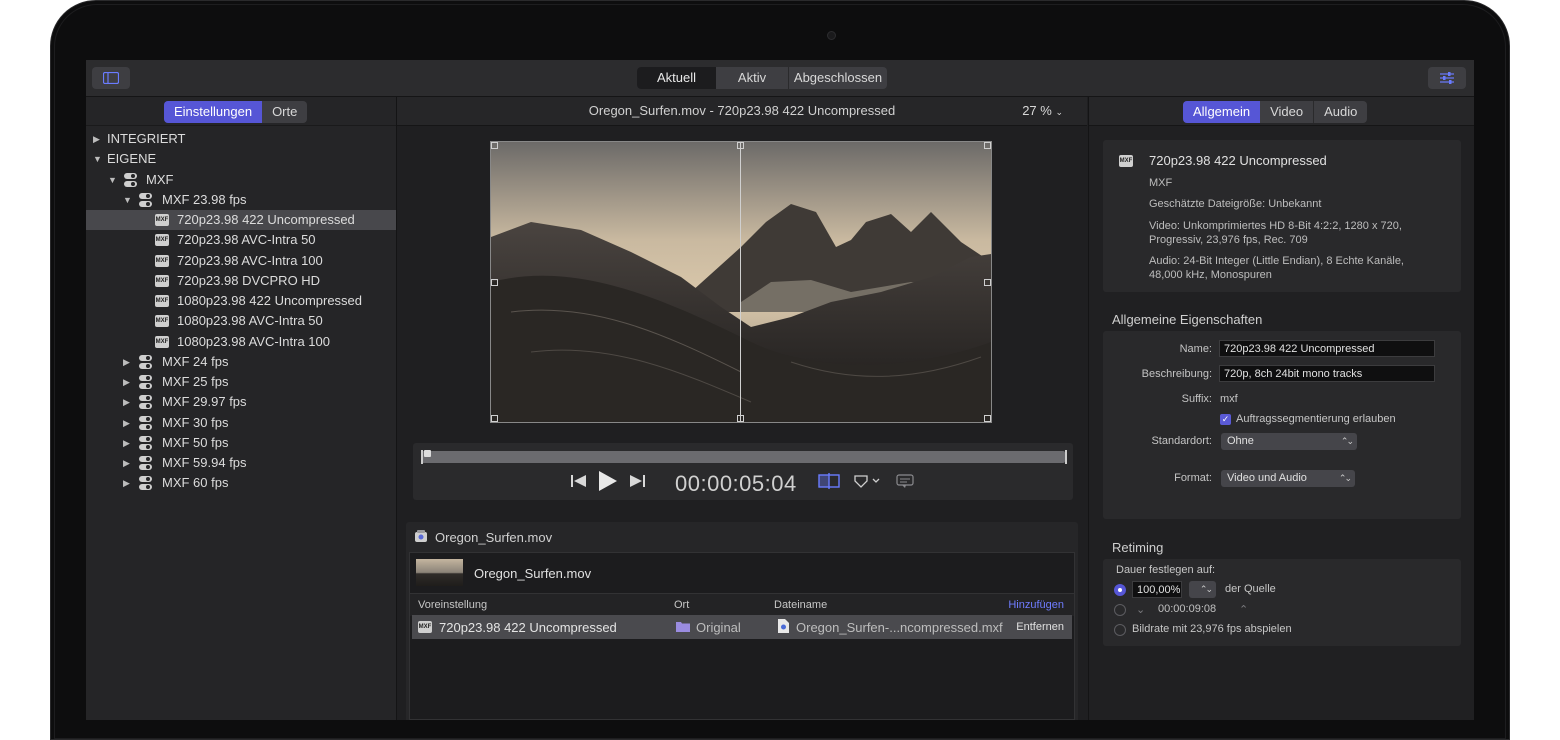 The image size is (1560, 740). I want to click on tab-aktuell: Aktuell, so click(676, 78).